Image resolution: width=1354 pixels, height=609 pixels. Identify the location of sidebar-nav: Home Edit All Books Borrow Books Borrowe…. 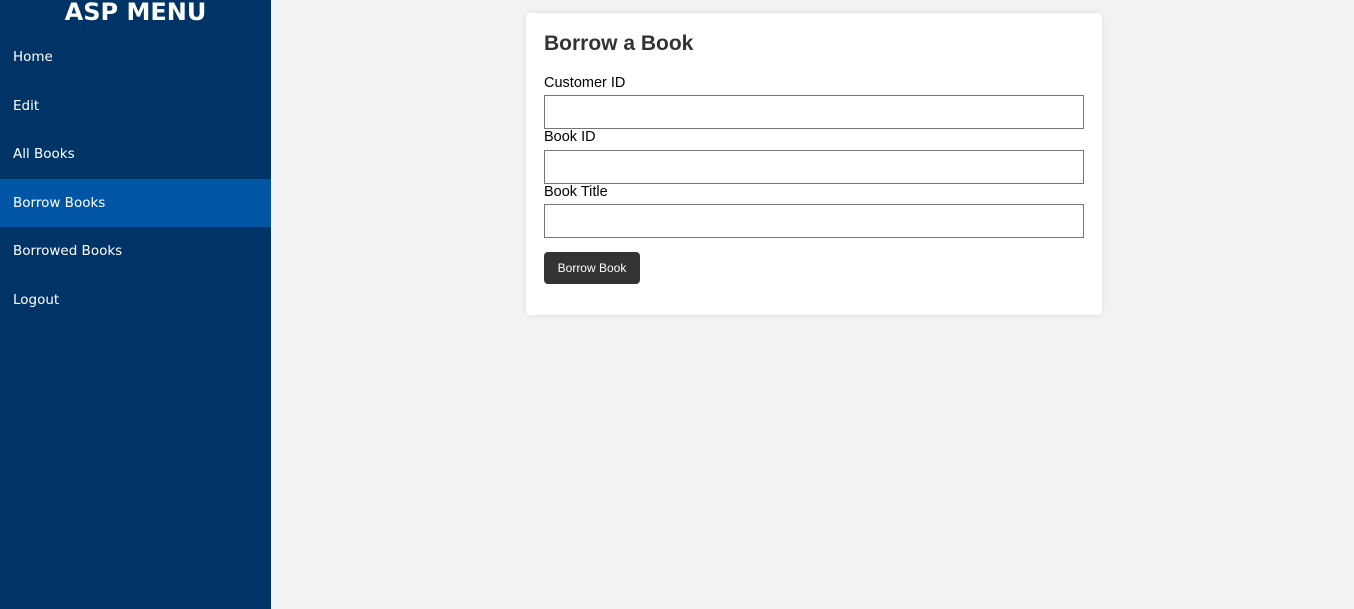
(135, 178).